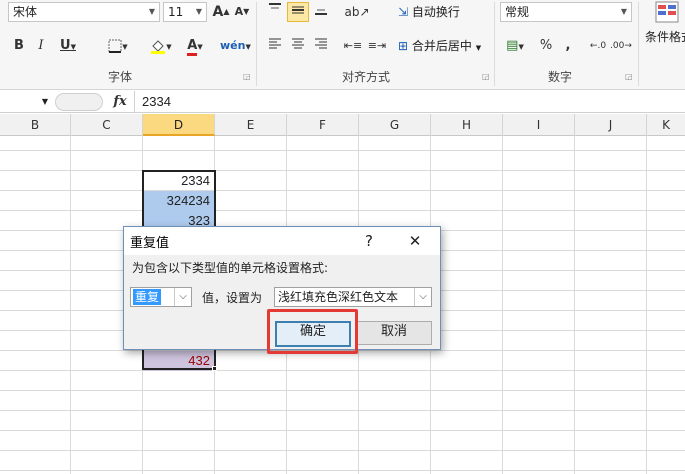 The height and width of the screenshot is (474, 685). I want to click on italic-button: I, so click(41, 46).